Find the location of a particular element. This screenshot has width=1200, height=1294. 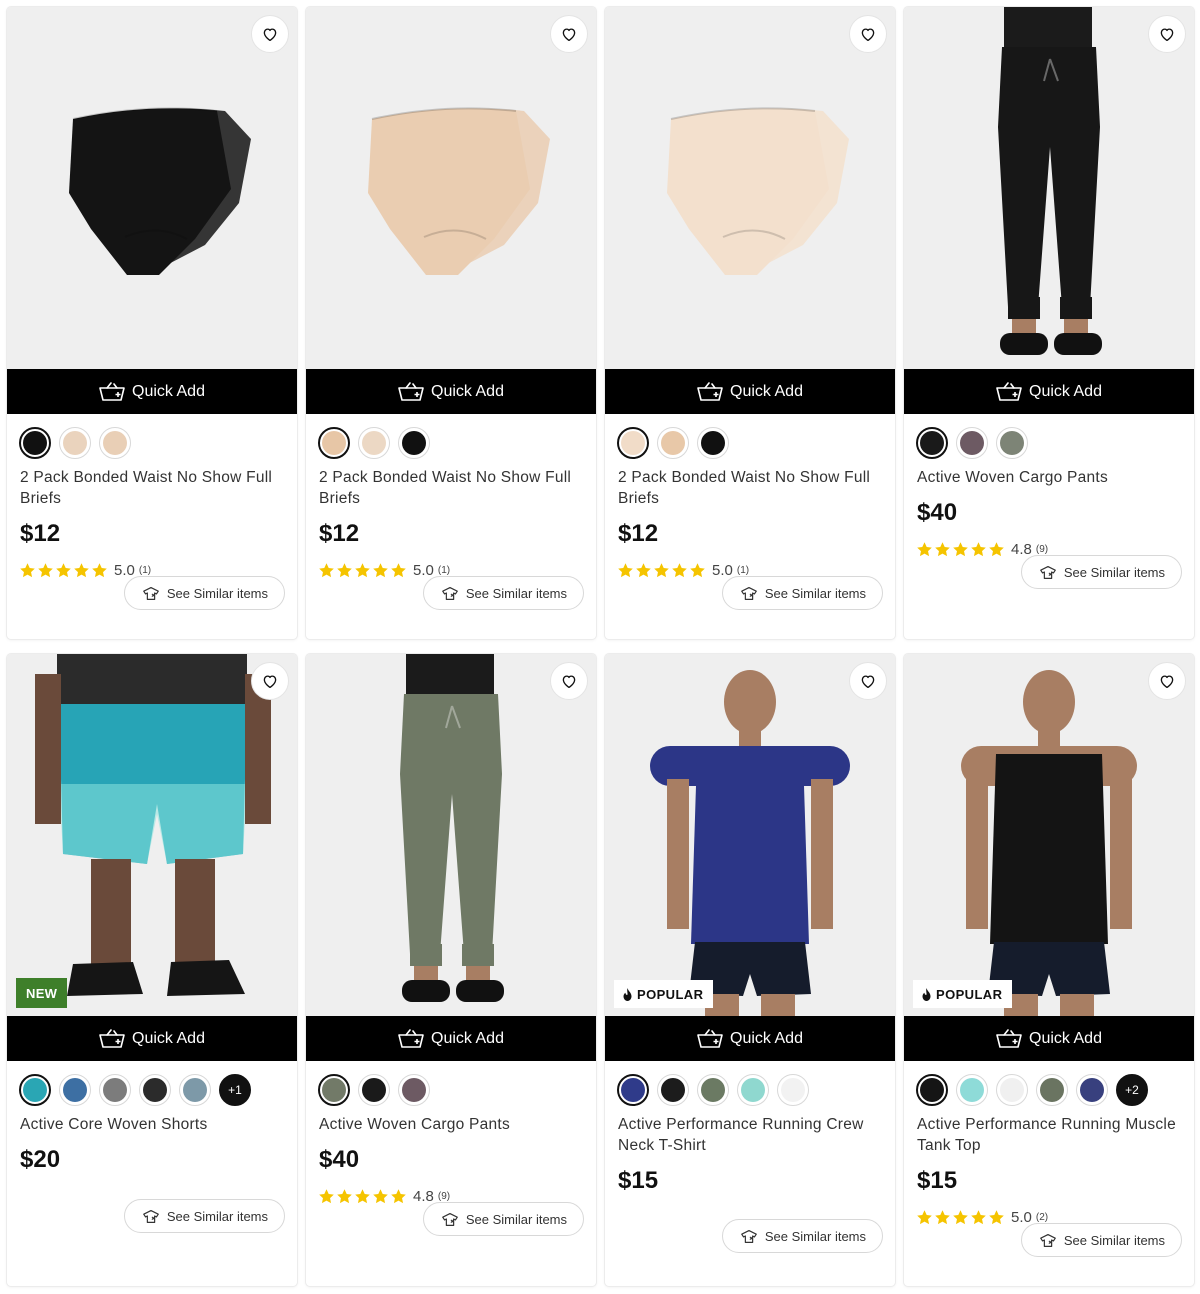

hanger-icon is located at coordinates (151, 1216).